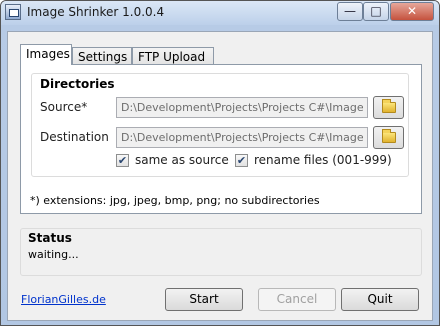 This screenshot has width=440, height=326. Describe the element at coordinates (46, 54) in the screenshot. I see `tab-images: Images` at that location.